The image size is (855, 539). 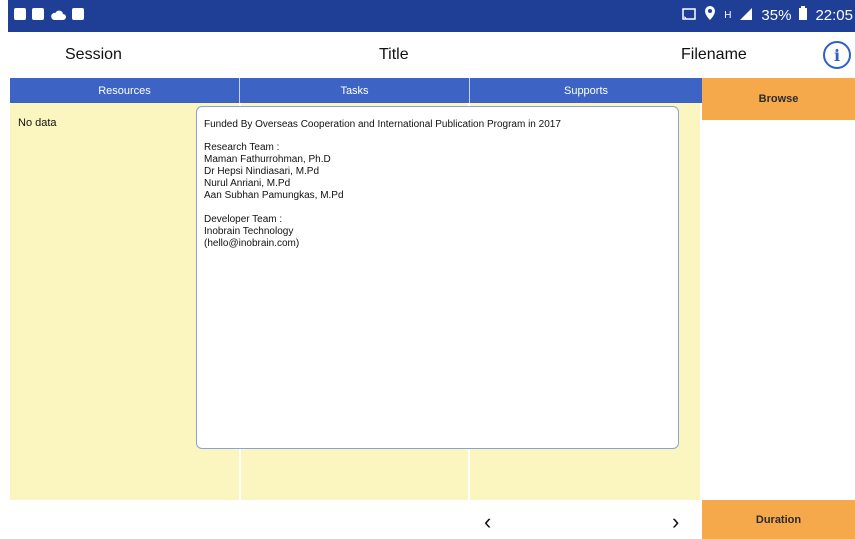 I want to click on title-label: Title, so click(x=394, y=54).